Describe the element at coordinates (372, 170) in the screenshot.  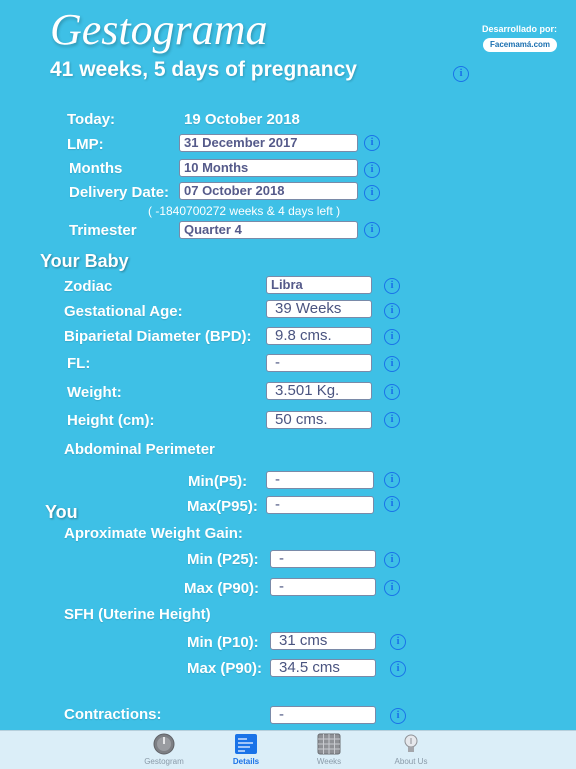
I see `info-icon-months: i` at that location.